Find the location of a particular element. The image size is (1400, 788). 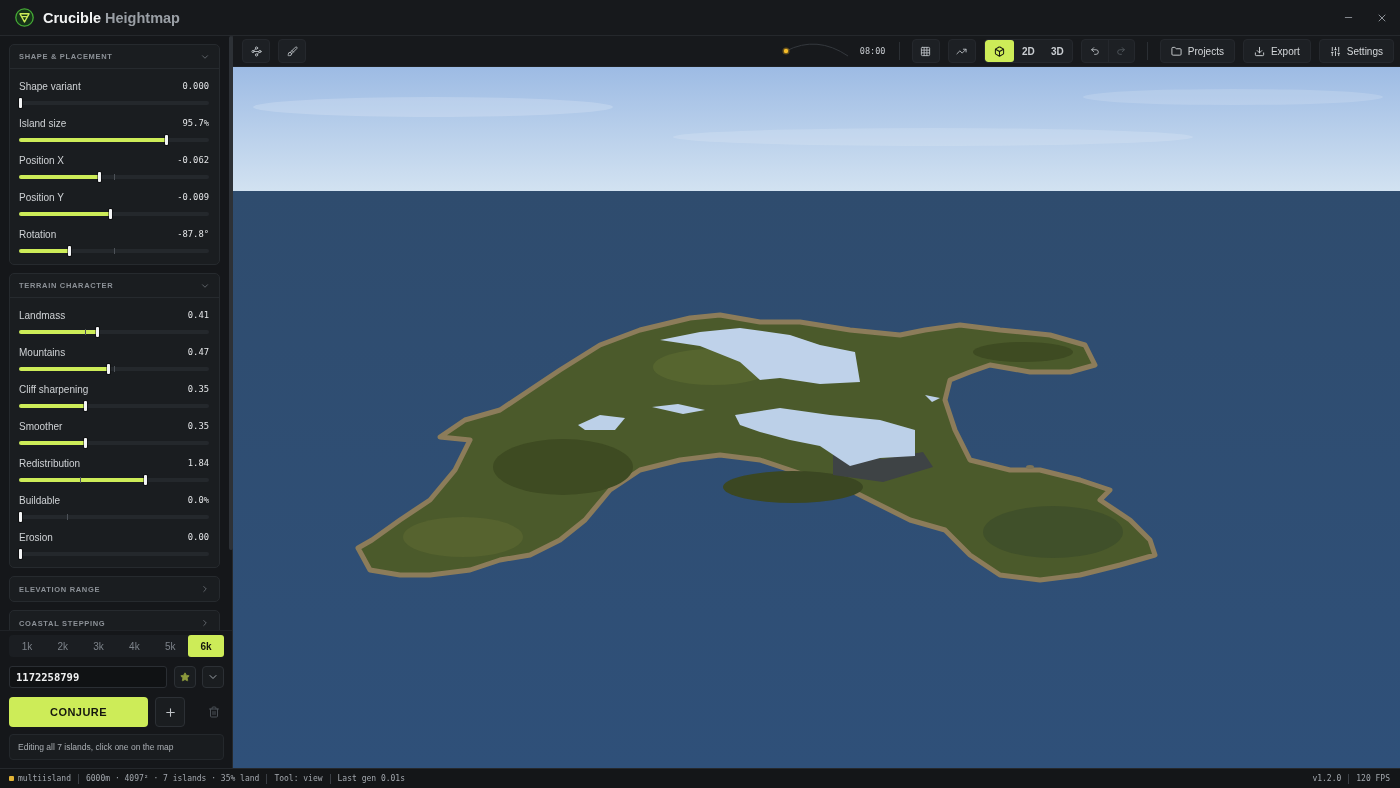

status-text: 6000m · 4097² · 7 islands · 35% land is located at coordinates (173, 778).